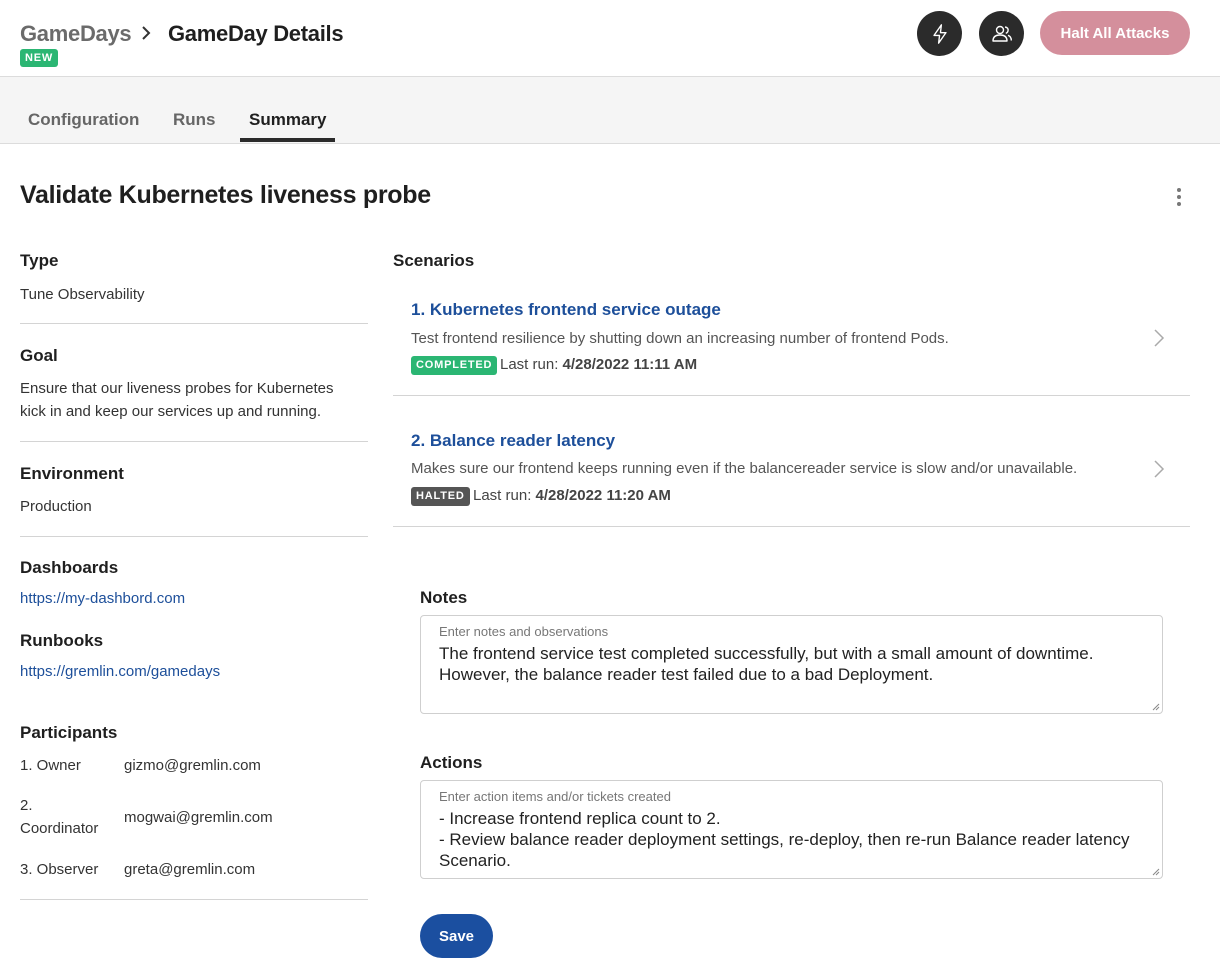  What do you see at coordinates (59, 869) in the screenshot?
I see `participant-role: 3. Observer` at bounding box center [59, 869].